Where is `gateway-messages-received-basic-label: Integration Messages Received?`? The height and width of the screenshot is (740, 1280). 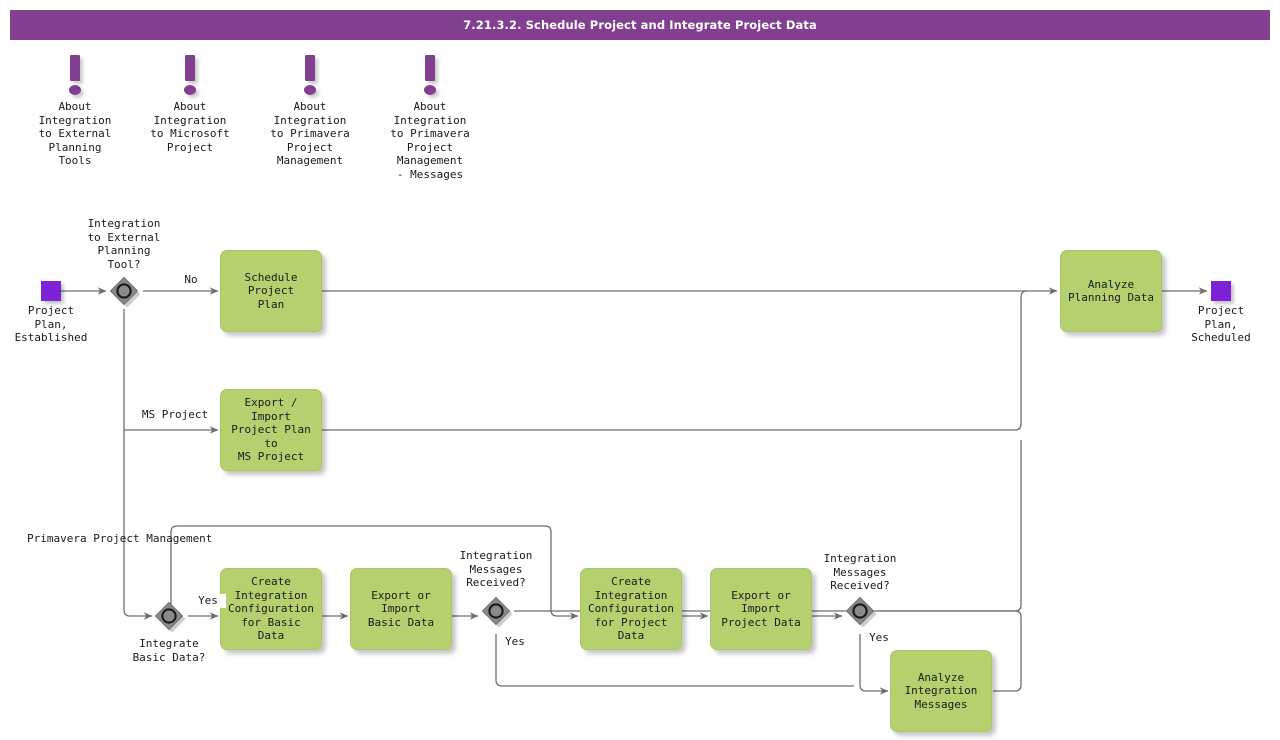 gateway-messages-received-basic-label: Integration Messages Received? is located at coordinates (496, 569).